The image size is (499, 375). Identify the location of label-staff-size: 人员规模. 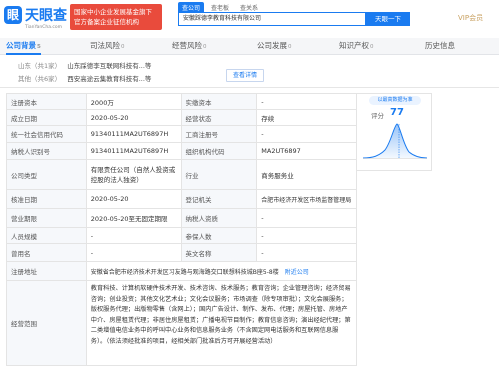
(47, 235).